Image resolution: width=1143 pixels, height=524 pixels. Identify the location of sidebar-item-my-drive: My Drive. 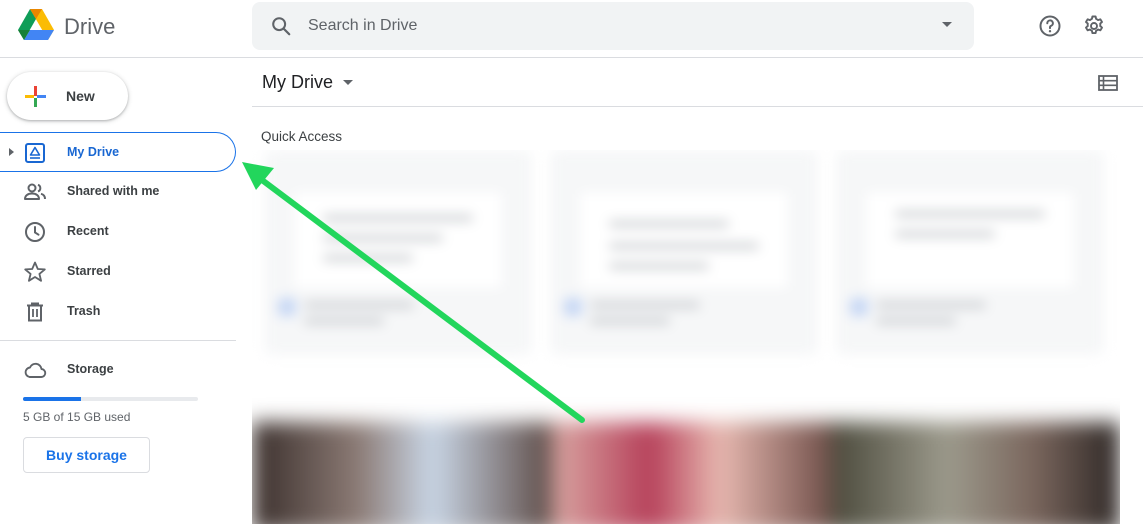
(118, 152).